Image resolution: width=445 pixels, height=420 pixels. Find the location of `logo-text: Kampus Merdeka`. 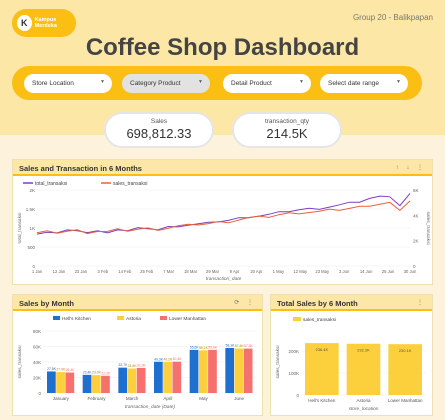

logo-text: Kampus Merdeka is located at coordinates (45, 23).